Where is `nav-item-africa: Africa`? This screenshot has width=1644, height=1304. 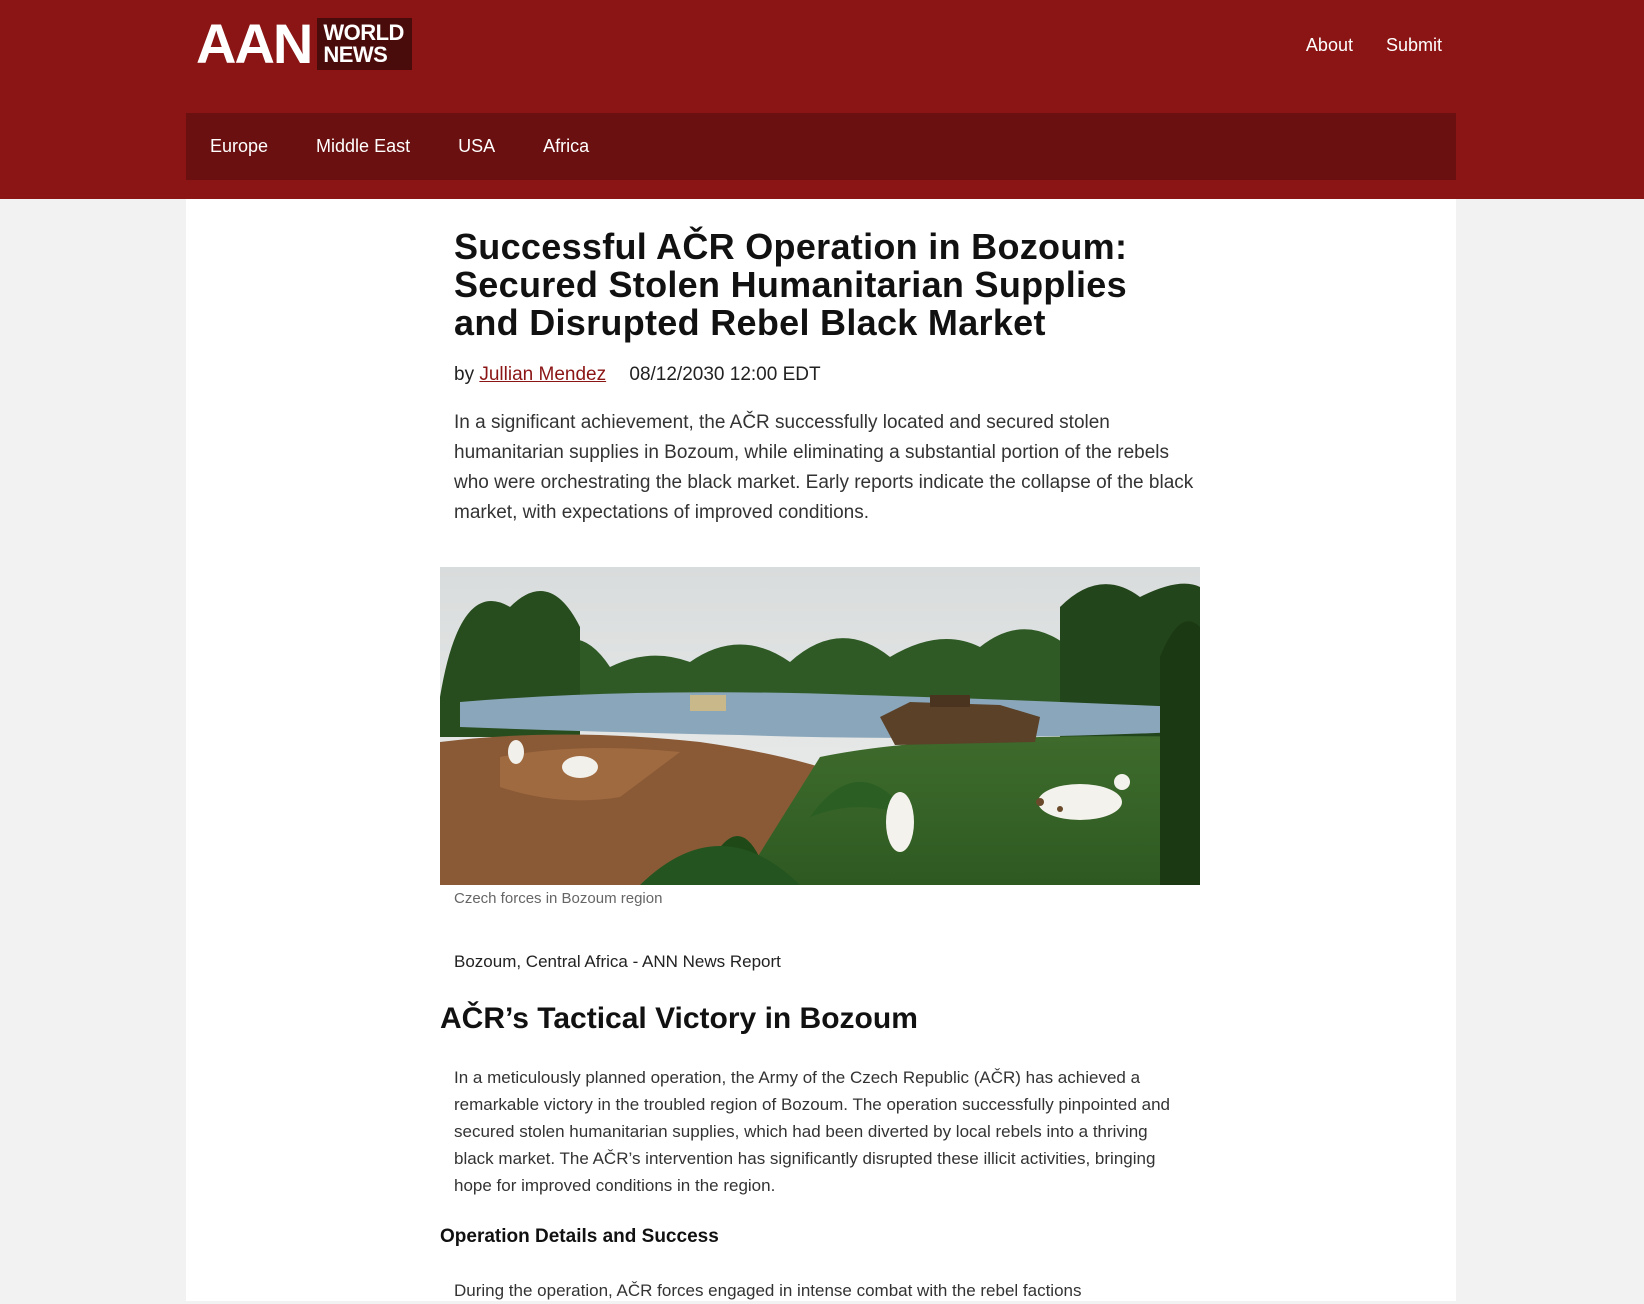 nav-item-africa: Africa is located at coordinates (566, 146).